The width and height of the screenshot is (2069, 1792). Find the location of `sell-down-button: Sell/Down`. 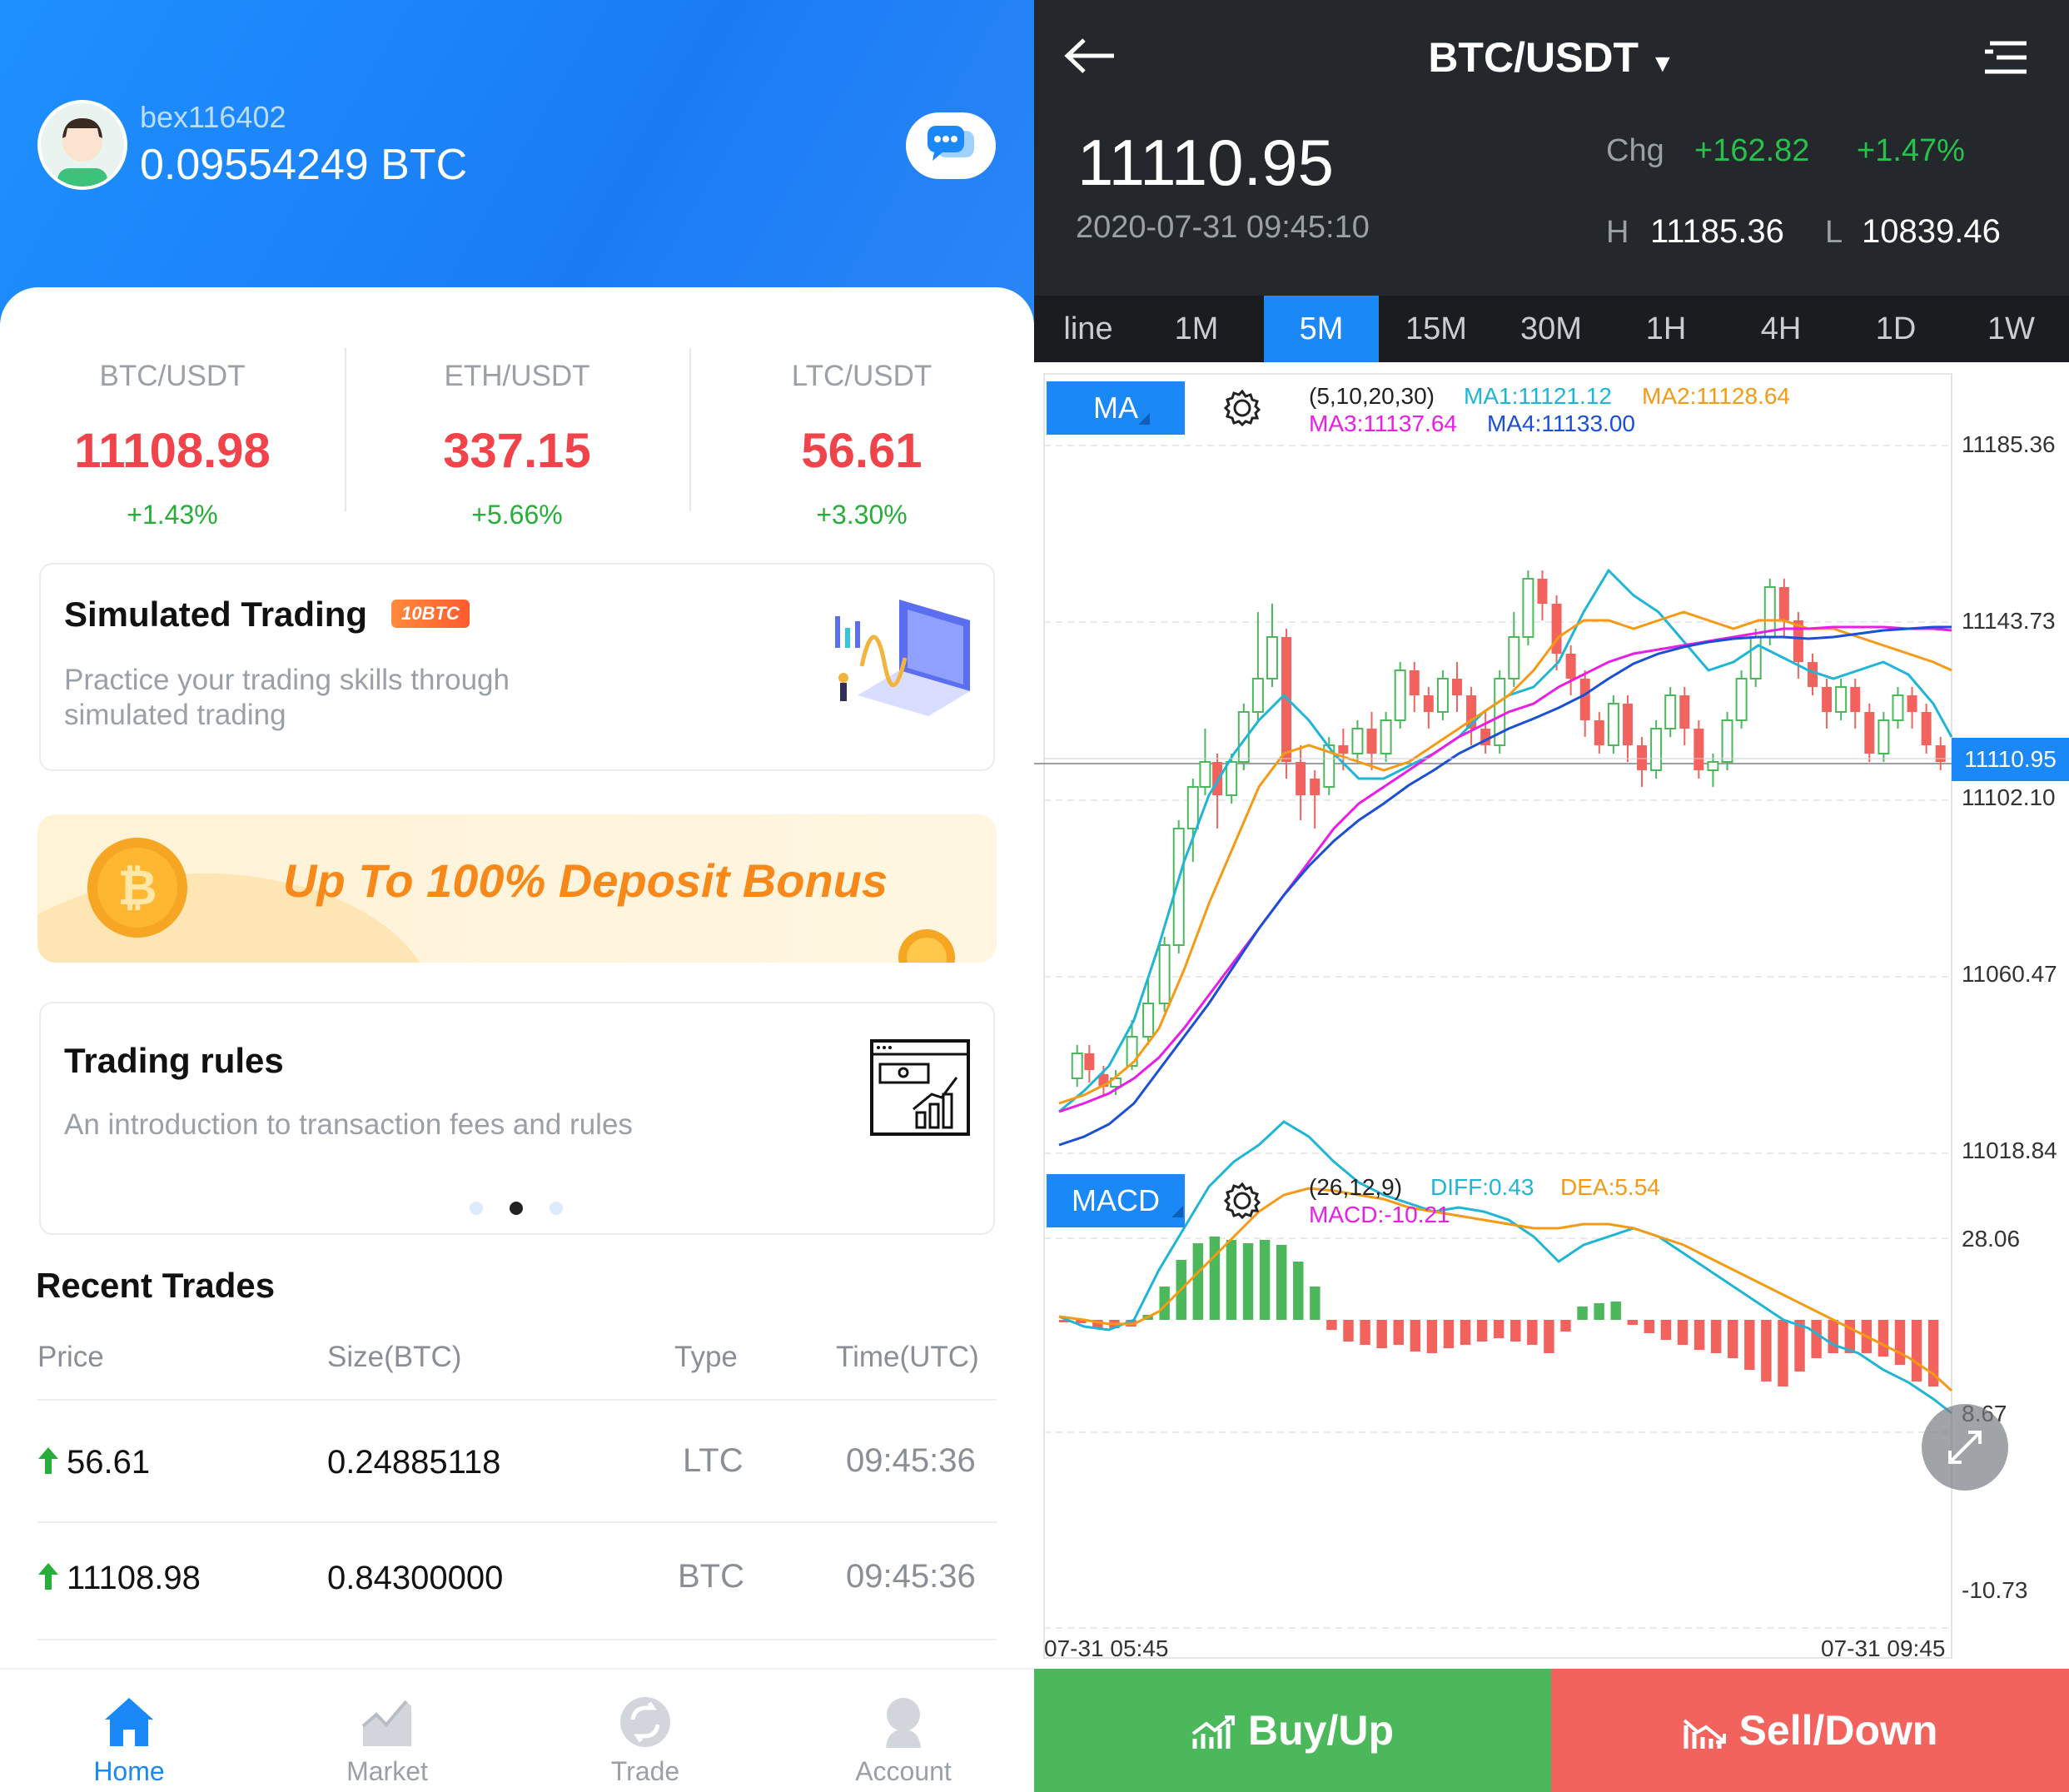

sell-down-button: Sell/Down is located at coordinates (1810, 1730).